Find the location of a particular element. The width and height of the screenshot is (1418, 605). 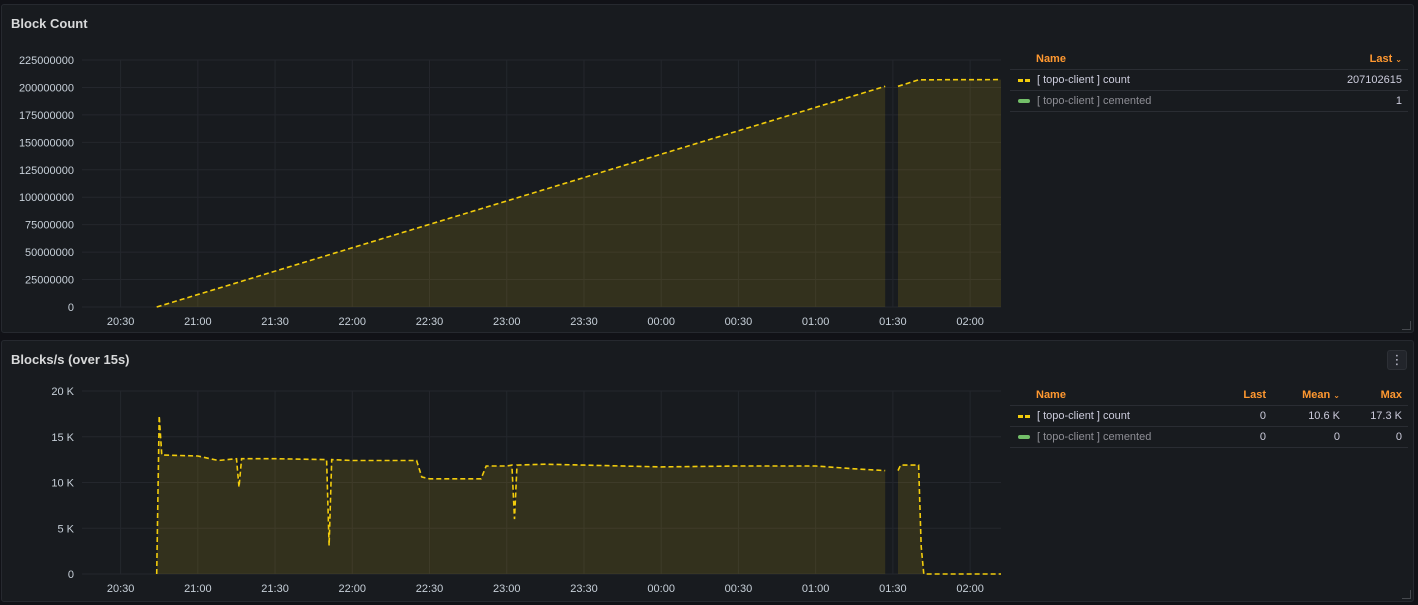

legend-header: Name Last Mean ⌄ Max is located at coordinates (1209, 395).